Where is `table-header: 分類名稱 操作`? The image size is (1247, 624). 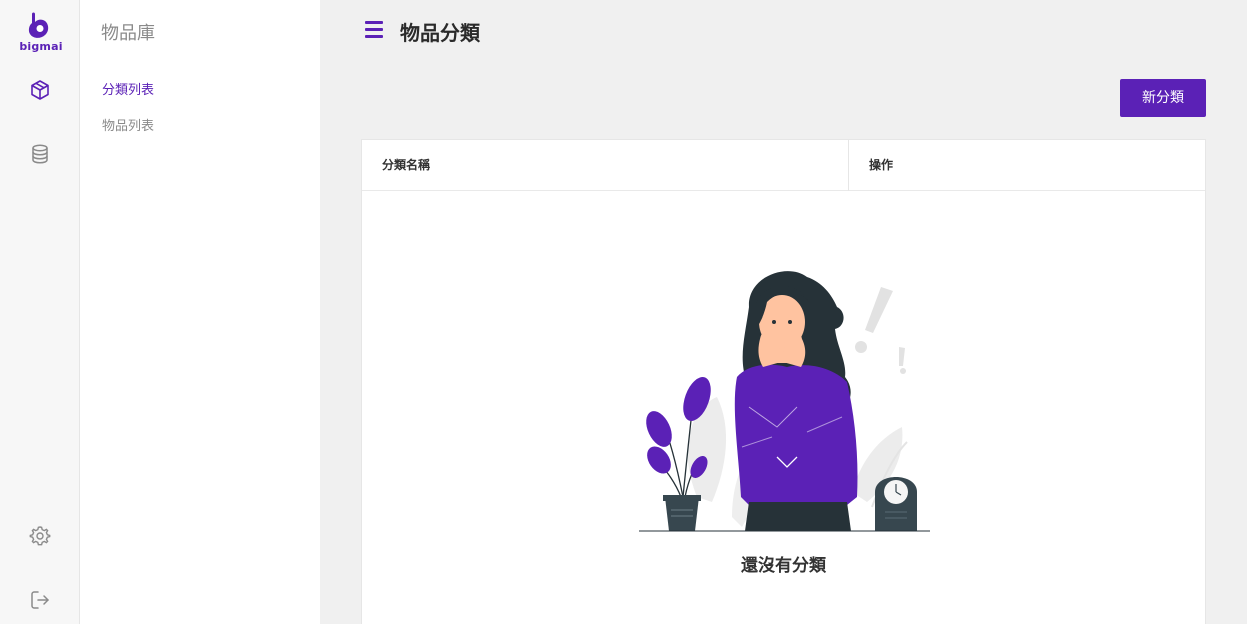
table-header: 分類名稱 操作 is located at coordinates (783, 165).